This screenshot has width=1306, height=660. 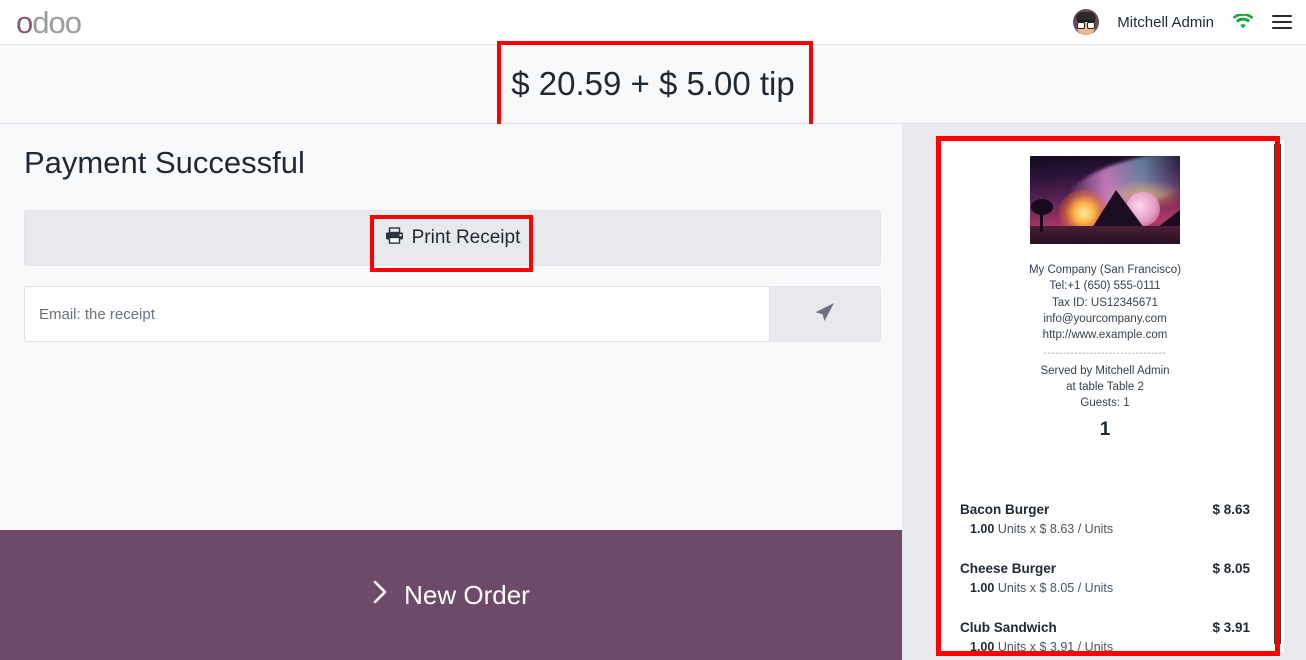 What do you see at coordinates (1105, 627) in the screenshot?
I see `receipt-line-top: Club Sandwich $ 3.91` at bounding box center [1105, 627].